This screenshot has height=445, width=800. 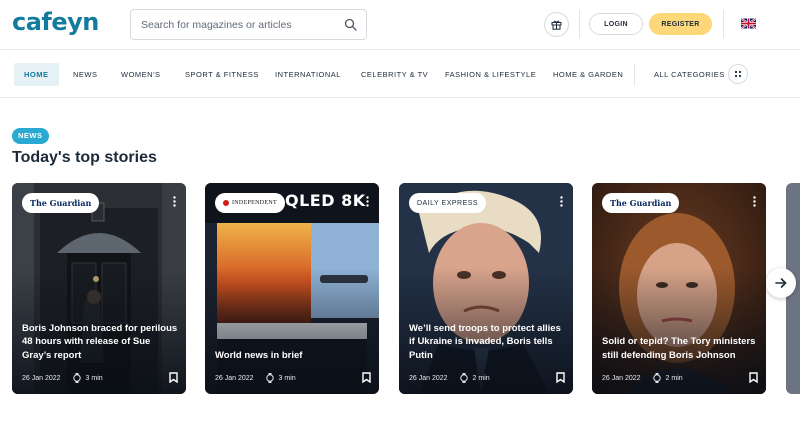 I want to click on carousel-next-button, so click(x=781, y=283).